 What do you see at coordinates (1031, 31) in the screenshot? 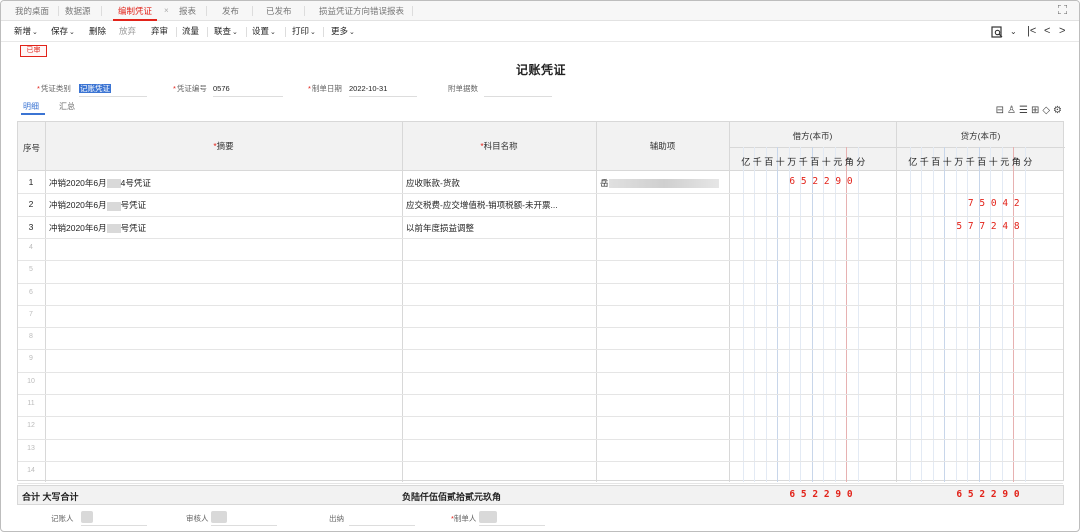
I see `first-page-icon: |<` at bounding box center [1031, 31].